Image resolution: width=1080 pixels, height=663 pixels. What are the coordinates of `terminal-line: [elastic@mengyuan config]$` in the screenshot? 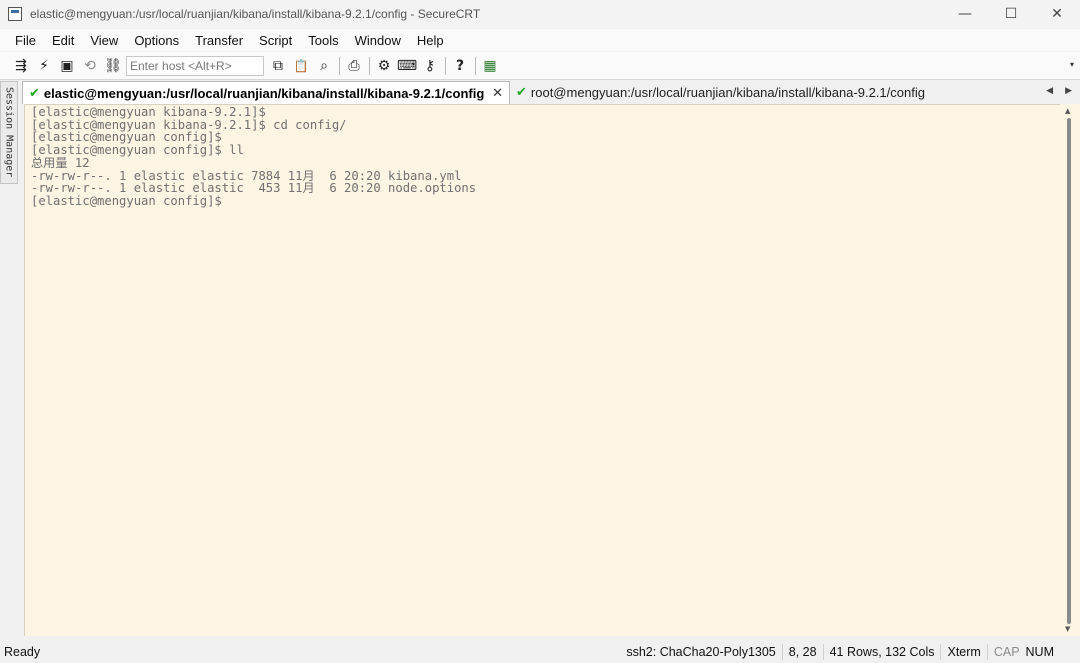 It's located at (126, 200).